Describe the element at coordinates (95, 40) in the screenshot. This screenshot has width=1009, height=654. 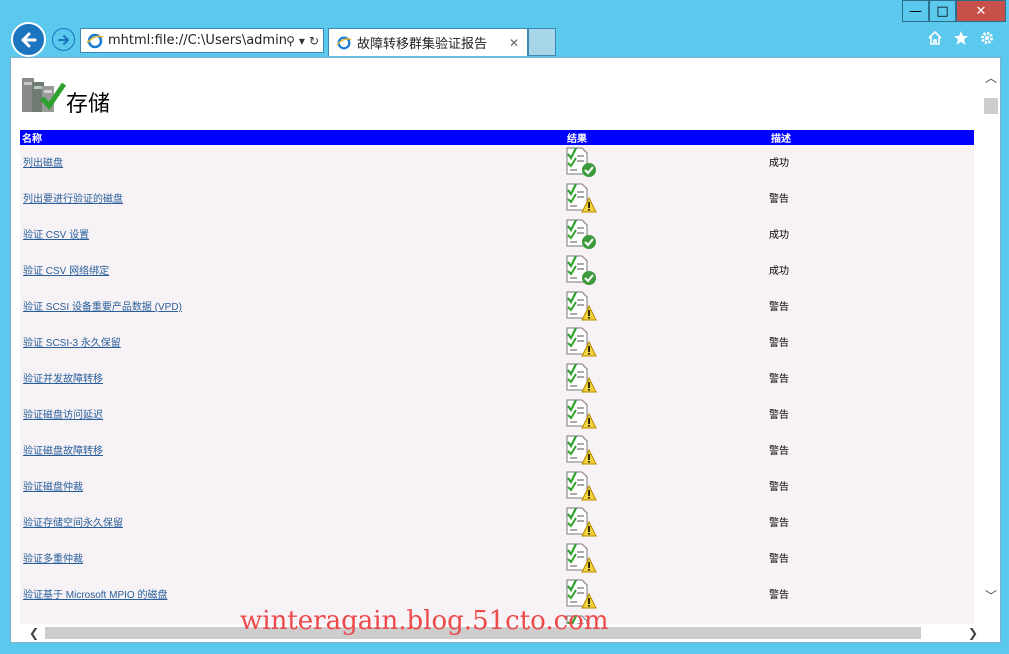
I see `ie-page-icon` at that location.